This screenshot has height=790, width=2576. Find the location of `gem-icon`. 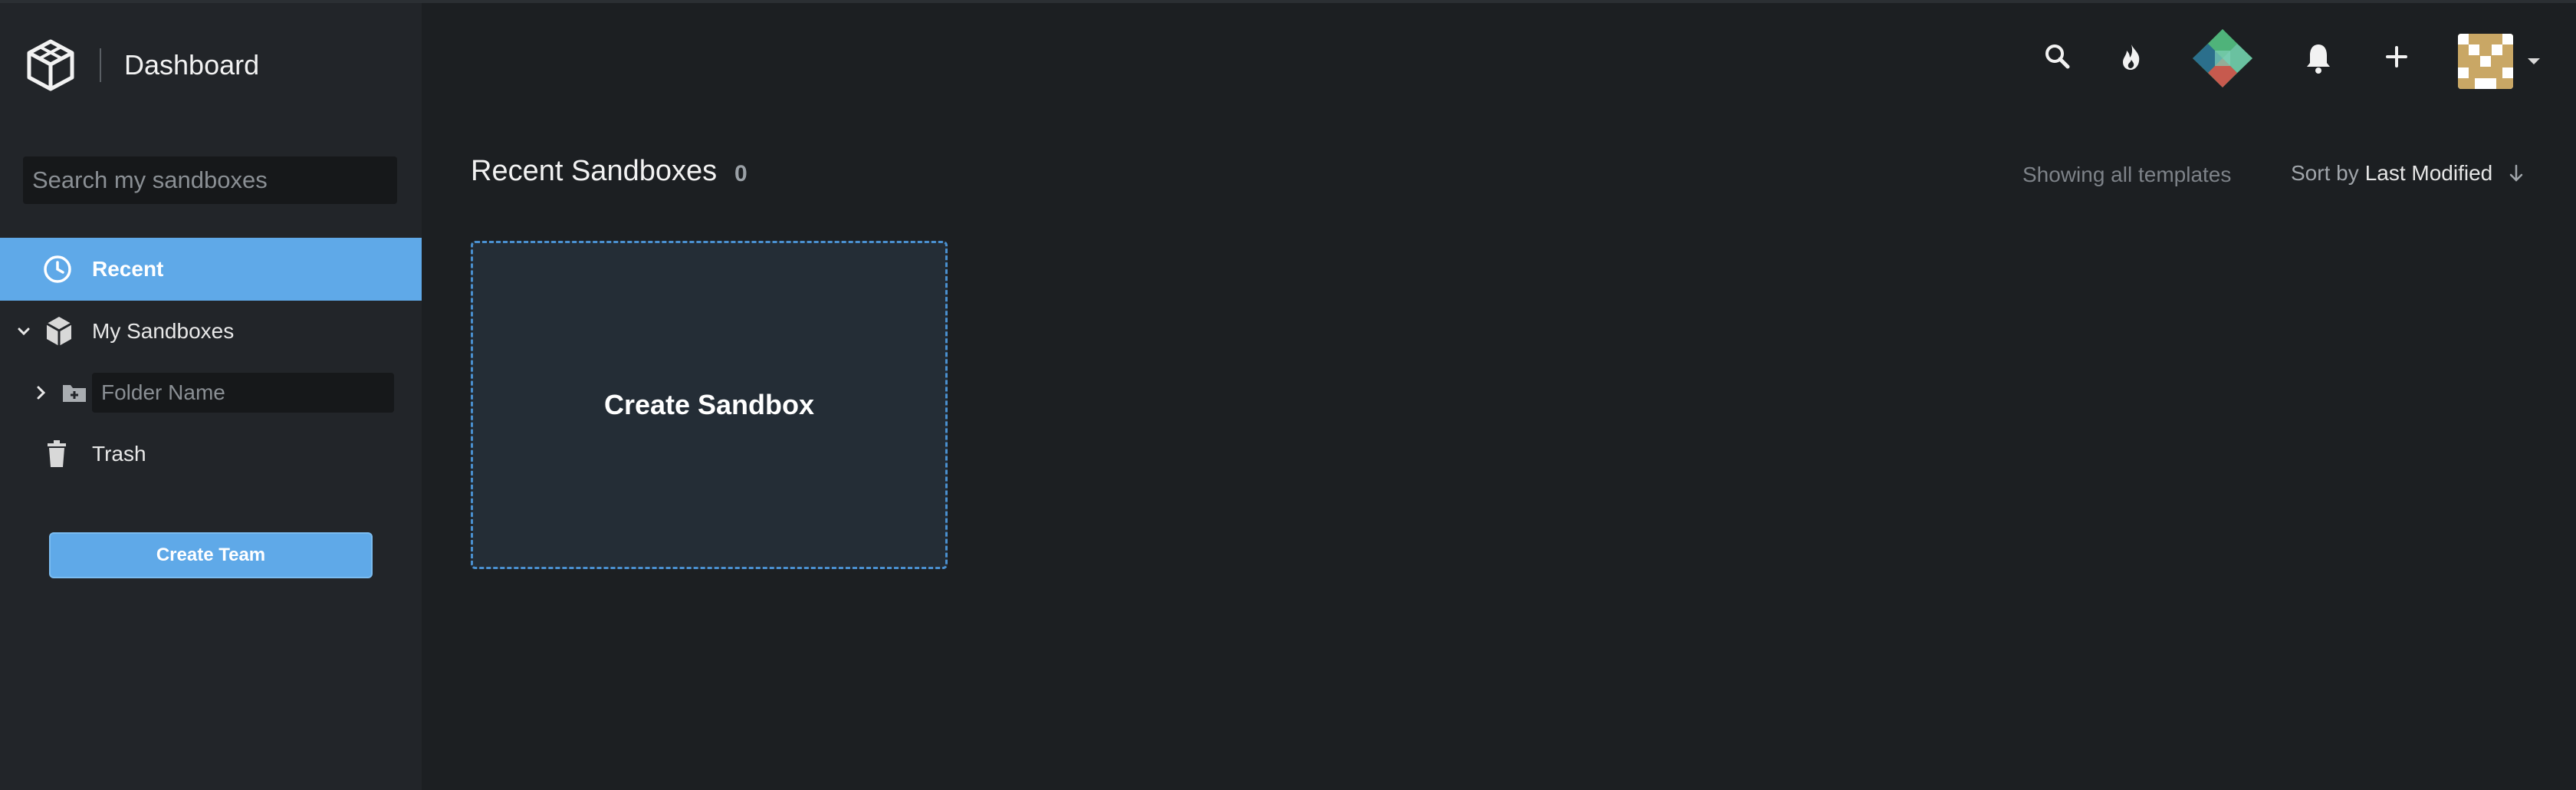

gem-icon is located at coordinates (2223, 58).